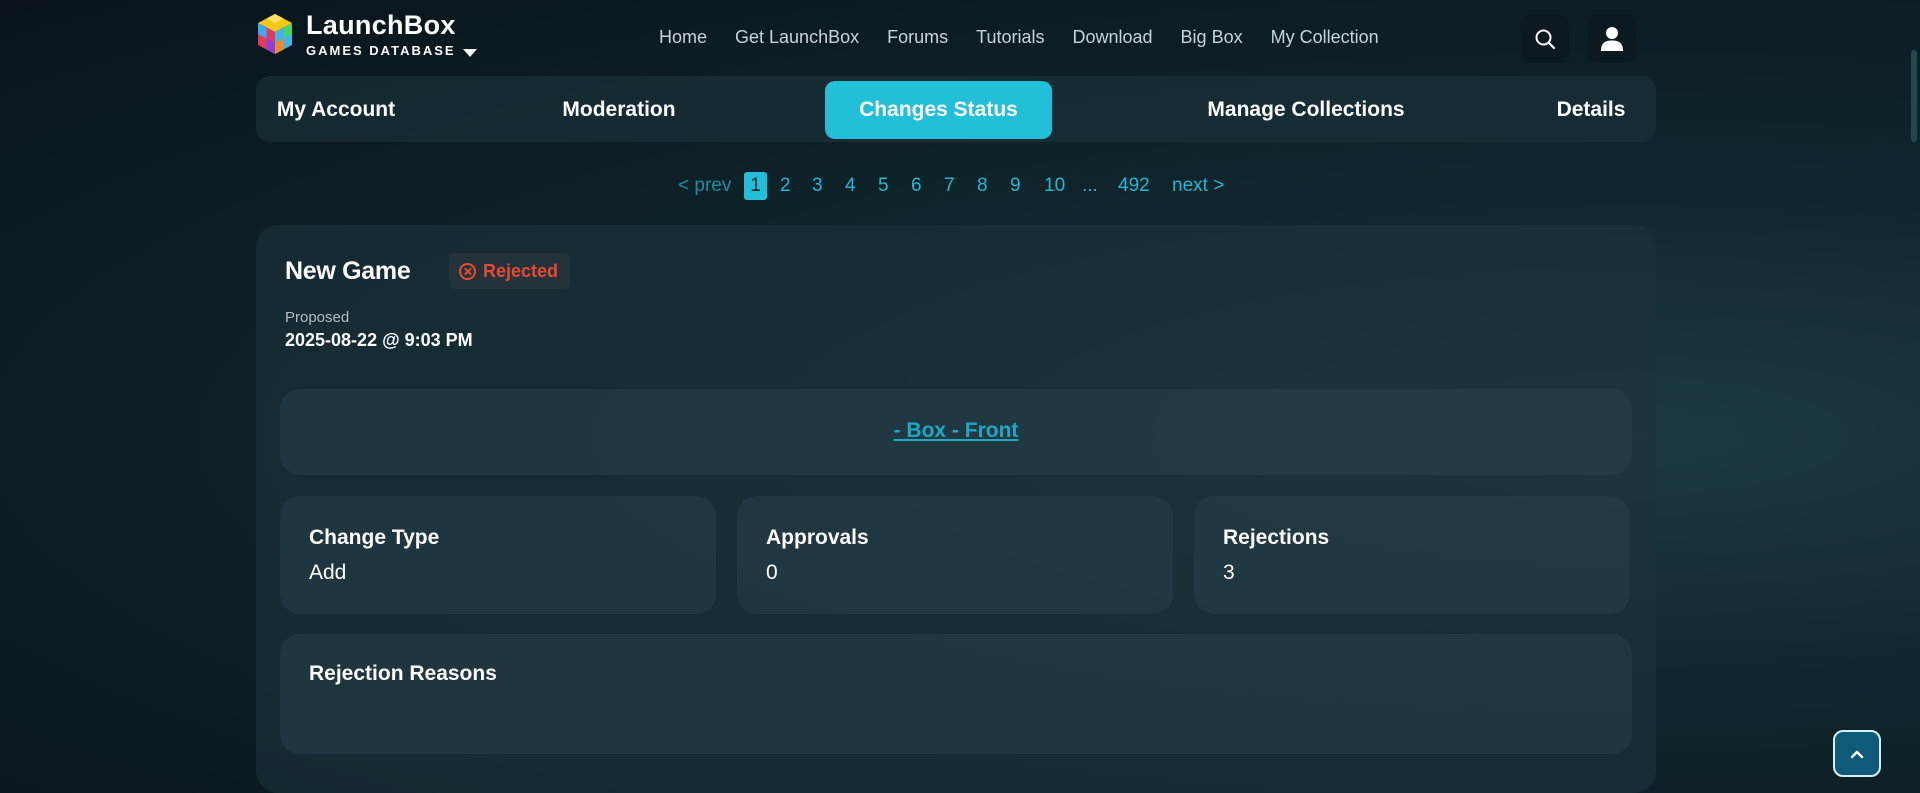 This screenshot has width=1920, height=793. Describe the element at coordinates (379, 340) in the screenshot. I see `proposed-date: 2025-08-22 @ 9:03 PM` at that location.